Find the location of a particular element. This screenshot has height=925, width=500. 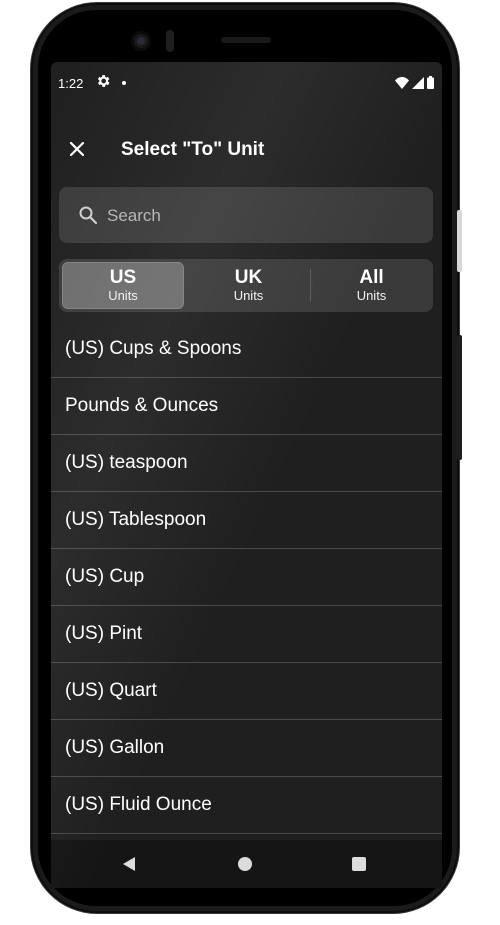

list-item: (US) Cups & Spoons is located at coordinates (246, 349).